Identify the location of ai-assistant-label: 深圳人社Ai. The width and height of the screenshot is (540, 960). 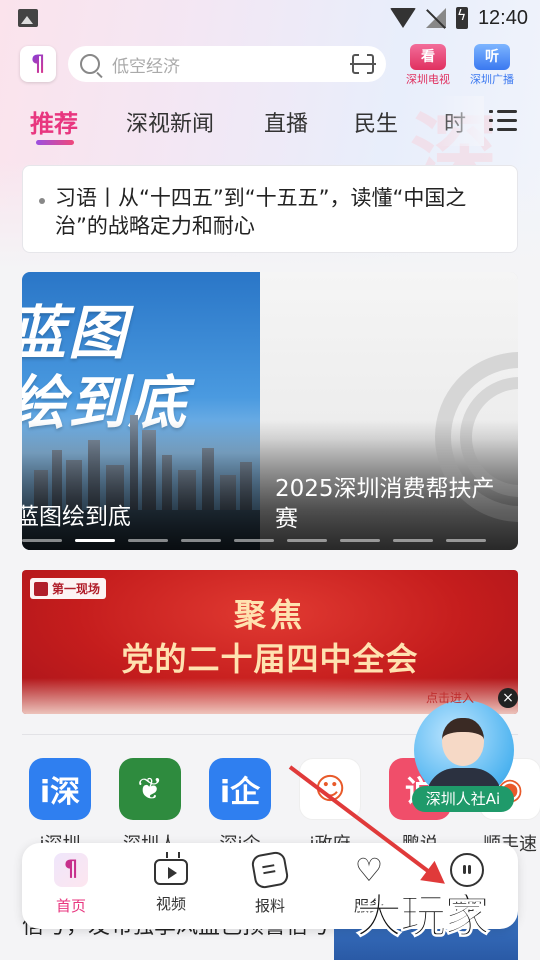
(463, 799).